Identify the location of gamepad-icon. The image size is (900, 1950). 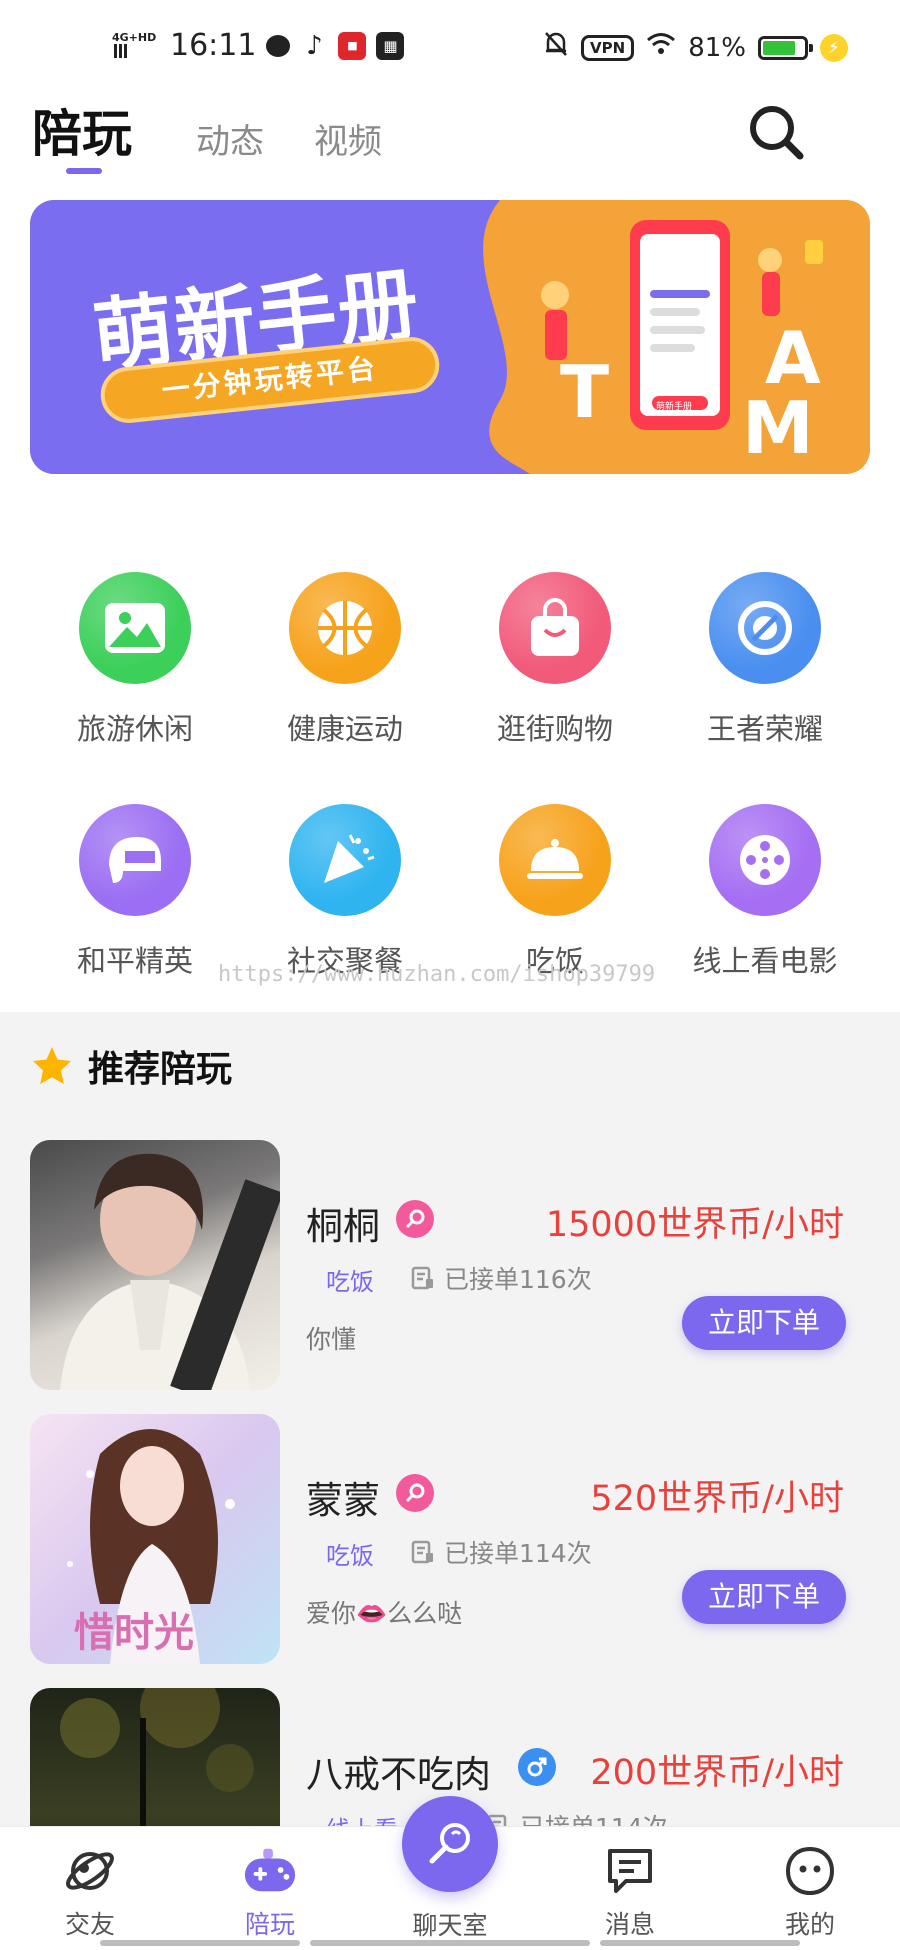
(270, 1871).